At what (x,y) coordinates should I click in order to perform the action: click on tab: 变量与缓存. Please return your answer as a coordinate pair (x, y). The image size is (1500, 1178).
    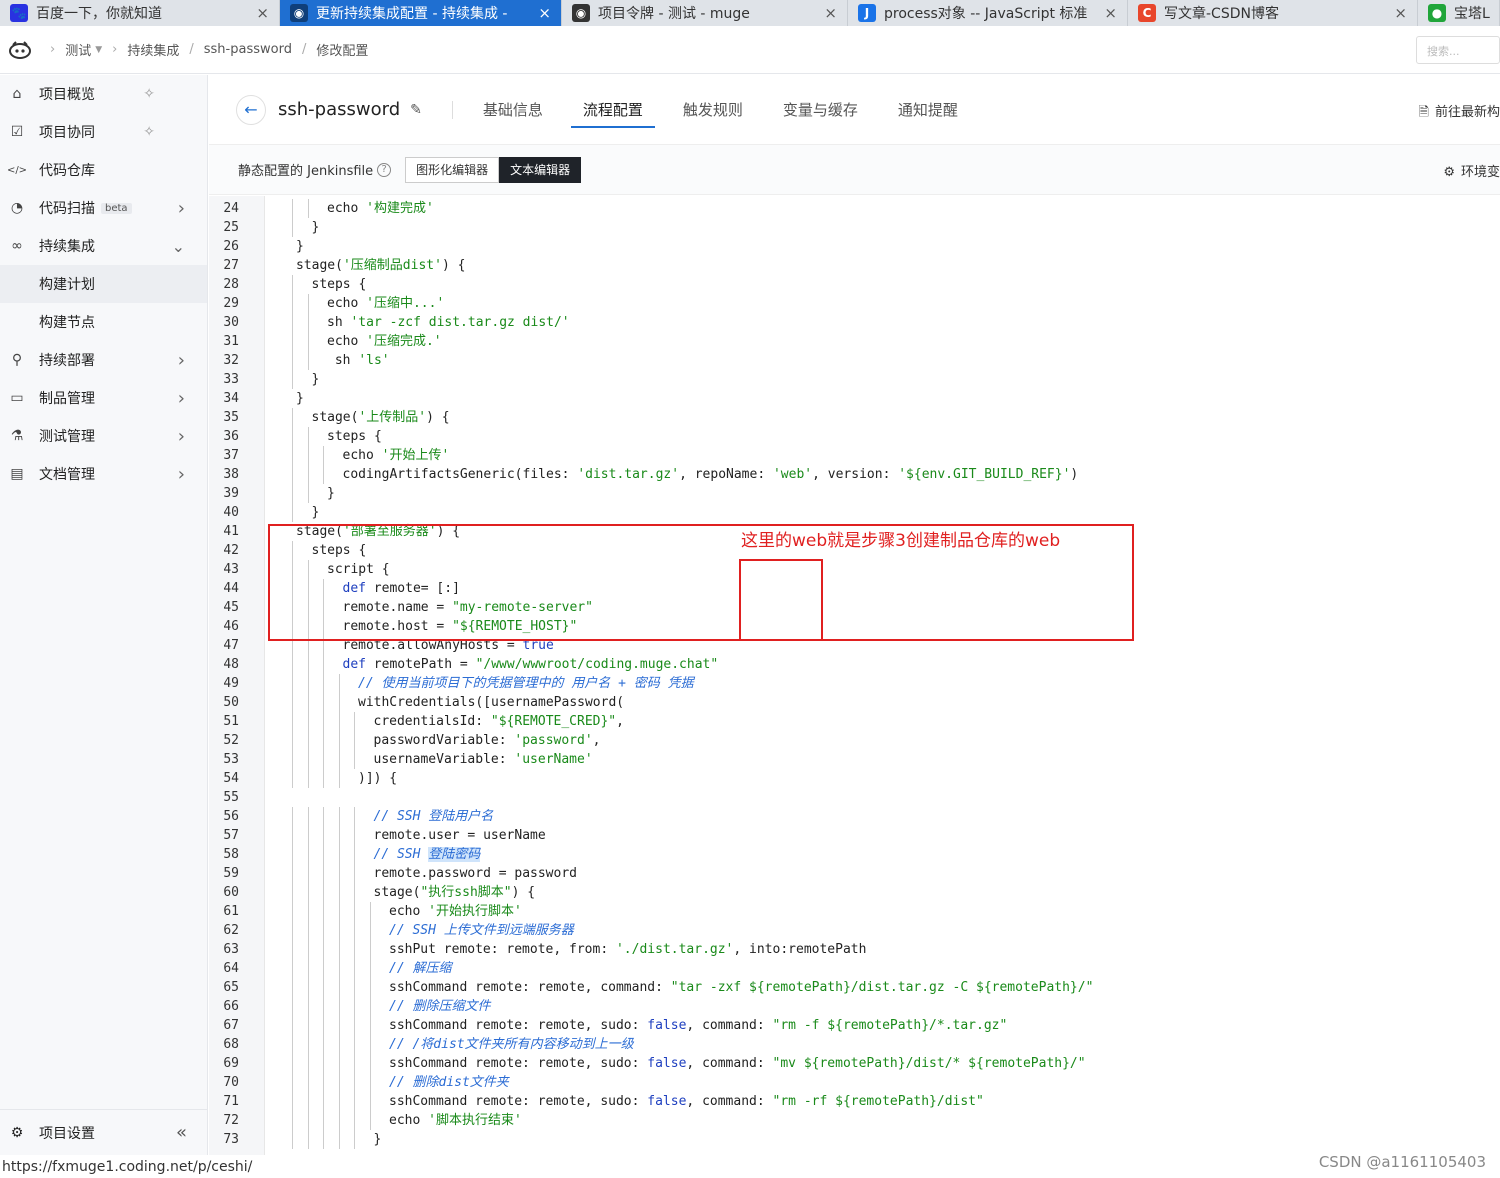
    Looking at the image, I should click on (820, 110).